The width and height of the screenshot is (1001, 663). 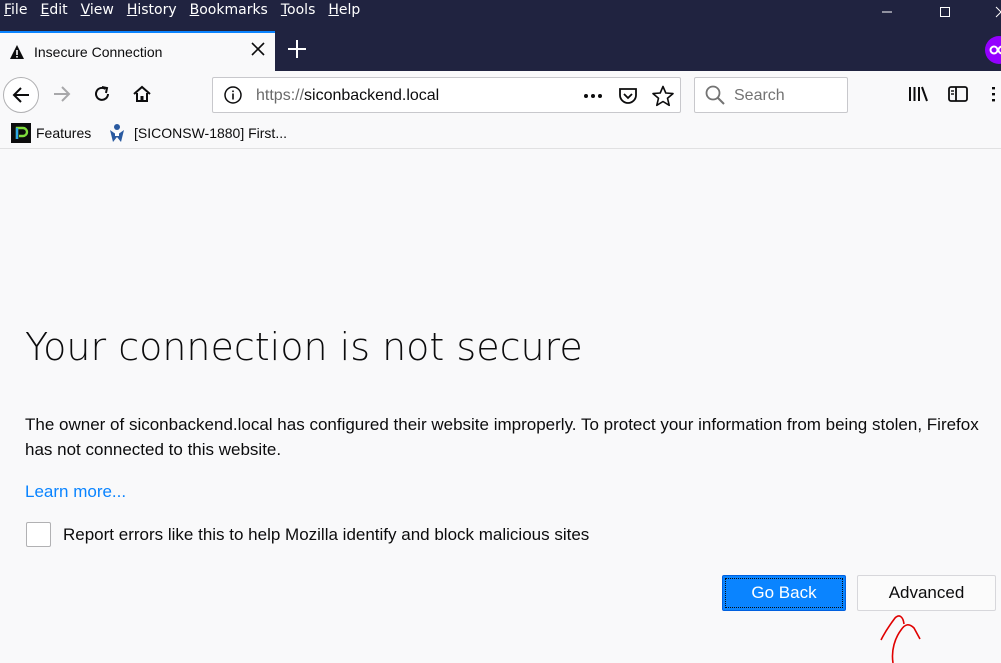 I want to click on more-icon, so click(x=593, y=96).